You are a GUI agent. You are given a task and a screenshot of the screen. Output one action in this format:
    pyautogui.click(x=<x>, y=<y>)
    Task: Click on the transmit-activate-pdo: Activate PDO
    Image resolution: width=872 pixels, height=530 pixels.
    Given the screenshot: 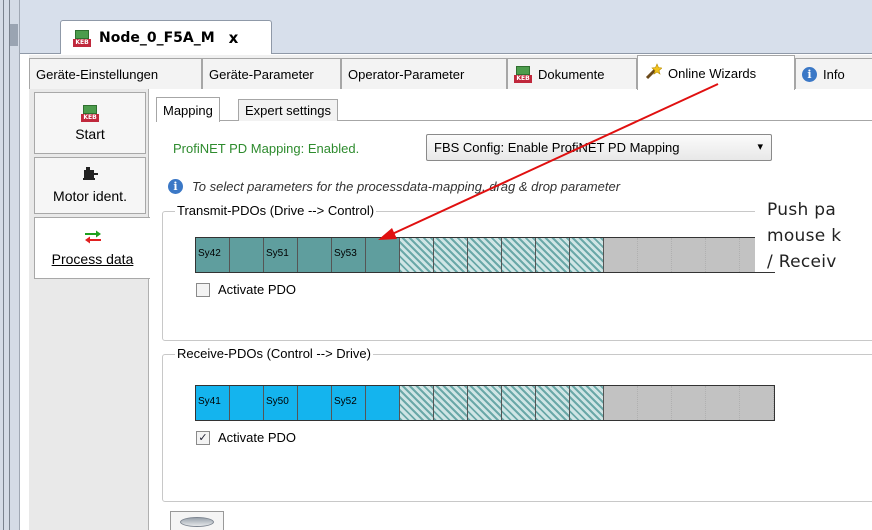 What is the action you would take?
    pyautogui.click(x=246, y=289)
    